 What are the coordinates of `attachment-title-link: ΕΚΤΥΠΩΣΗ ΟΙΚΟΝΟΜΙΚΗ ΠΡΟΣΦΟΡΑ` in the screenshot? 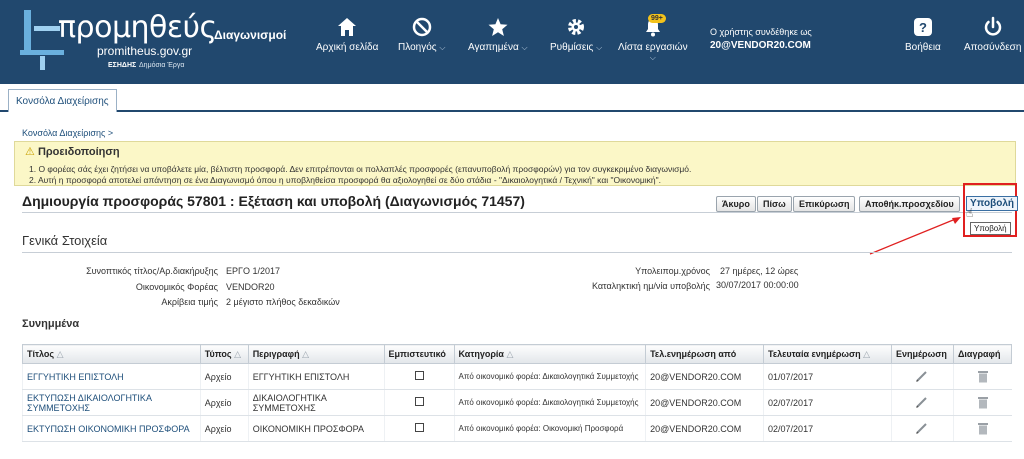 It's located at (108, 429).